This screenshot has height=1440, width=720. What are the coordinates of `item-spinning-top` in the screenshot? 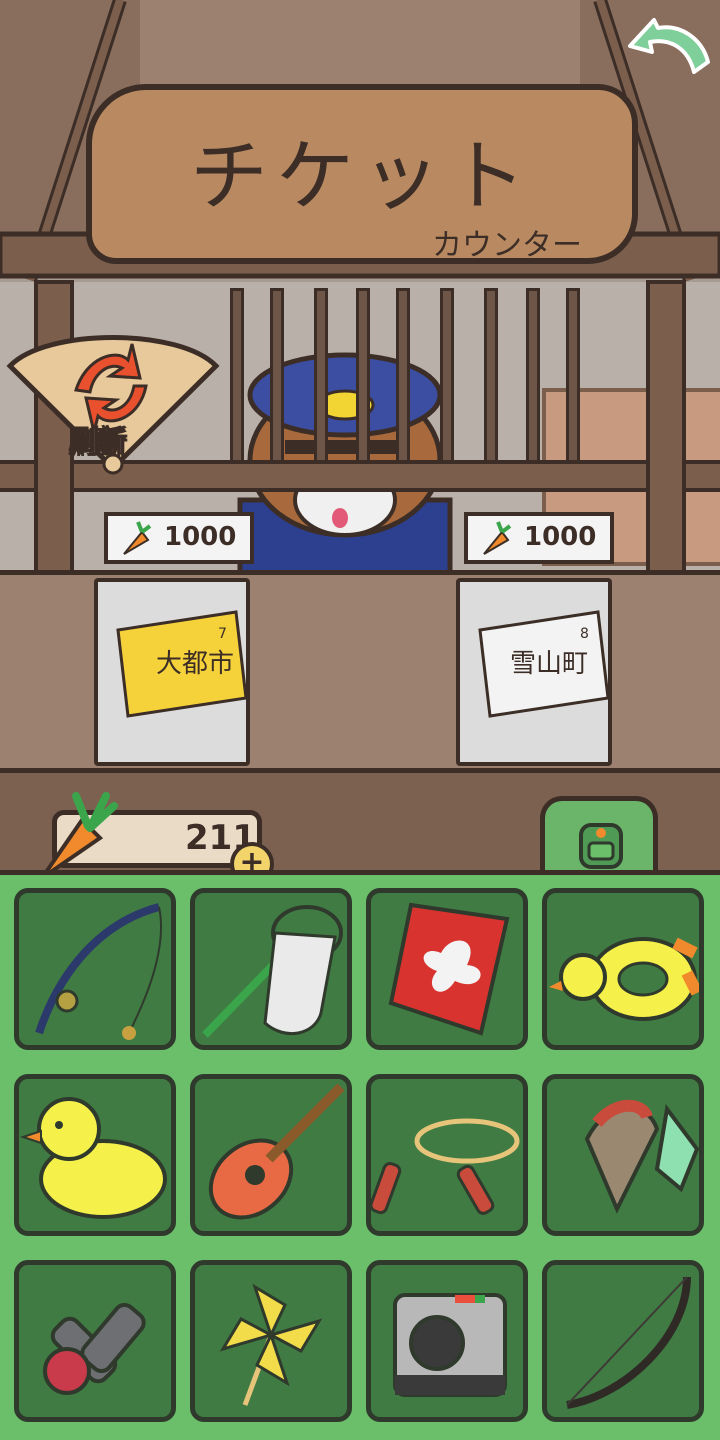 It's located at (623, 1155).